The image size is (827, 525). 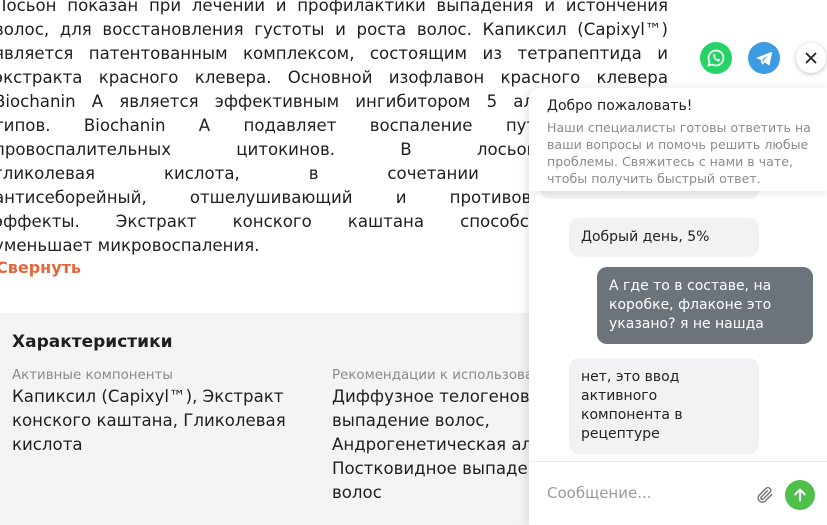 What do you see at coordinates (40, 267) in the screenshot?
I see `collapse-description-link: Свернуть` at bounding box center [40, 267].